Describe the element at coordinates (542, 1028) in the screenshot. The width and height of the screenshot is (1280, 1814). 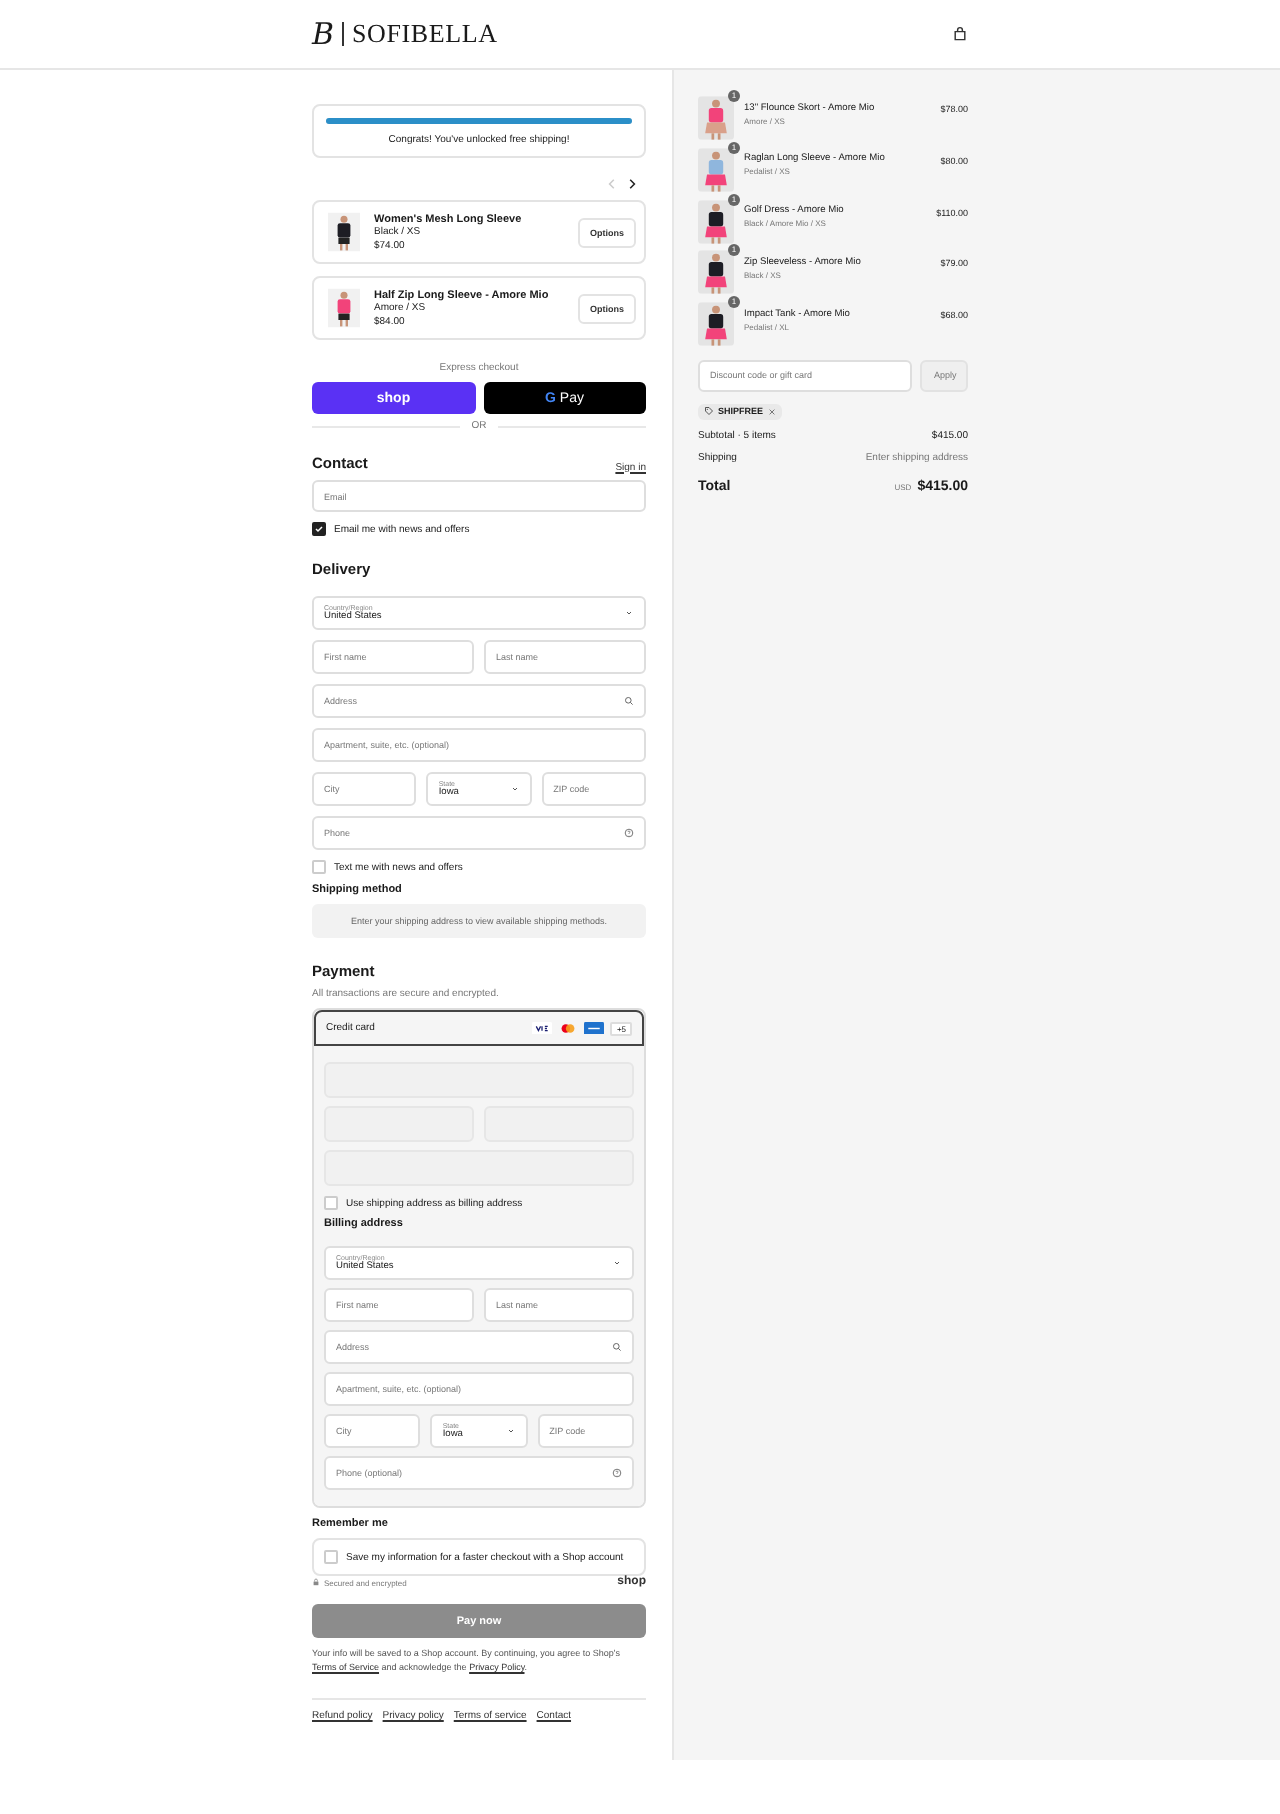
I see `visa-card-icon` at that location.